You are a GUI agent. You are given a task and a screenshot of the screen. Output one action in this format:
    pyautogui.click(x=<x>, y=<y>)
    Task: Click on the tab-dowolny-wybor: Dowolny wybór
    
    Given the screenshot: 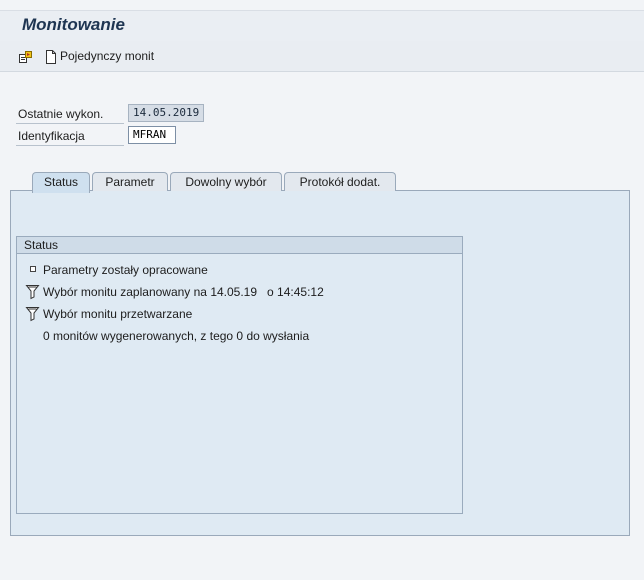 What is the action you would take?
    pyautogui.click(x=226, y=181)
    